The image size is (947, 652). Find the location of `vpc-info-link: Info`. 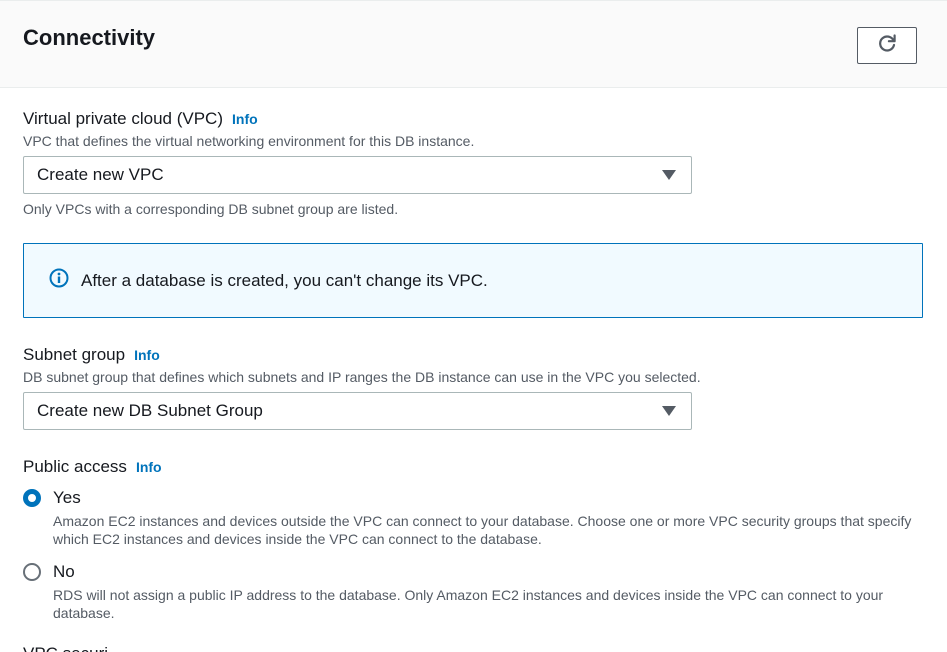

vpc-info-link: Info is located at coordinates (245, 119).